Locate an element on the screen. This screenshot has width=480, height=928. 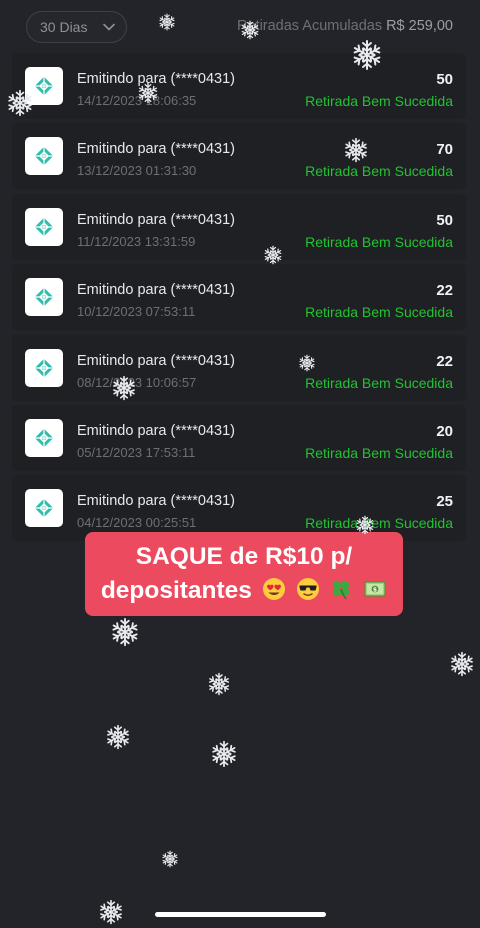
withdrawal-amount: 25 is located at coordinates (444, 502).